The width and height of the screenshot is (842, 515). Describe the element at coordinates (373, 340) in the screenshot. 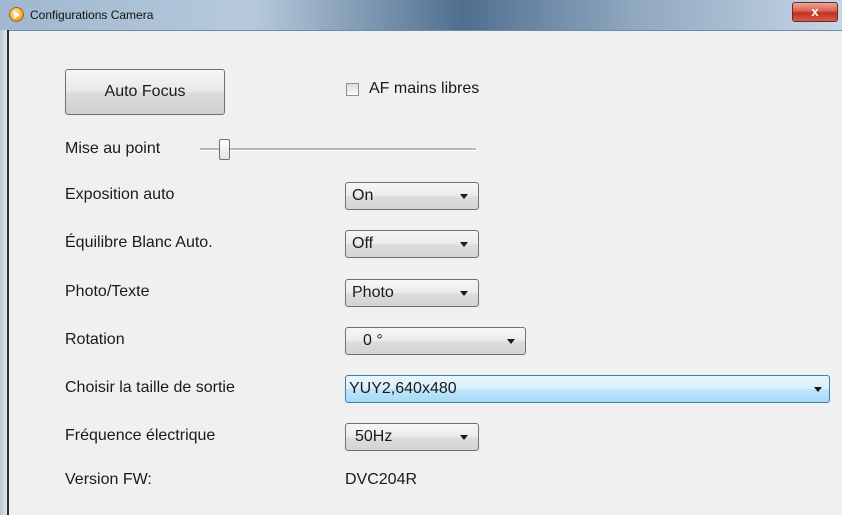

I see `rotation-value: 0 °` at that location.